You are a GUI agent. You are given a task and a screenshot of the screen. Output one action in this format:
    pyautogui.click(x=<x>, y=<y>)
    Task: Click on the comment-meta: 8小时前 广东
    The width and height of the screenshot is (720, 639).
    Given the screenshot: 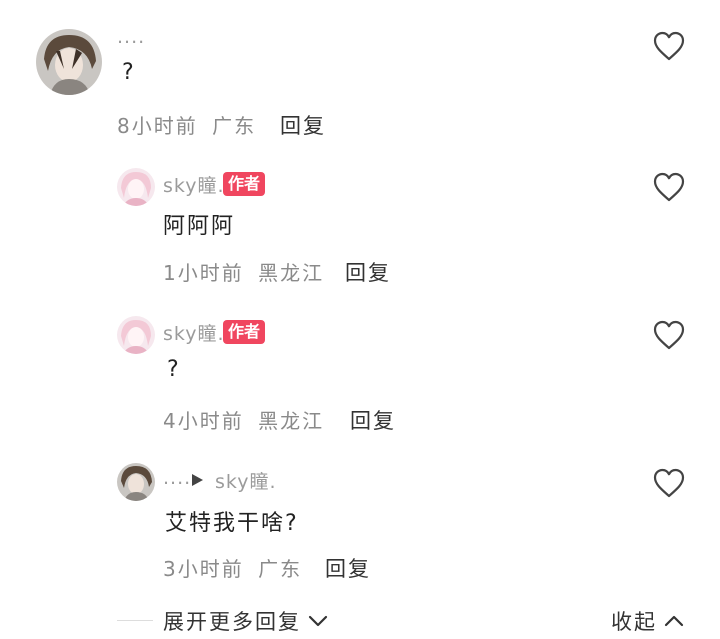 What is the action you would take?
    pyautogui.click(x=186, y=124)
    